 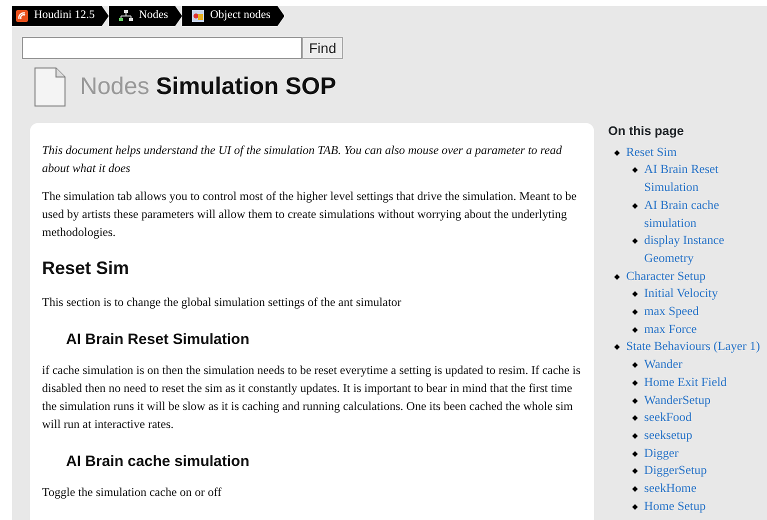 What do you see at coordinates (705, 250) in the screenshot?
I see `toc-link: display Instance Geometry` at bounding box center [705, 250].